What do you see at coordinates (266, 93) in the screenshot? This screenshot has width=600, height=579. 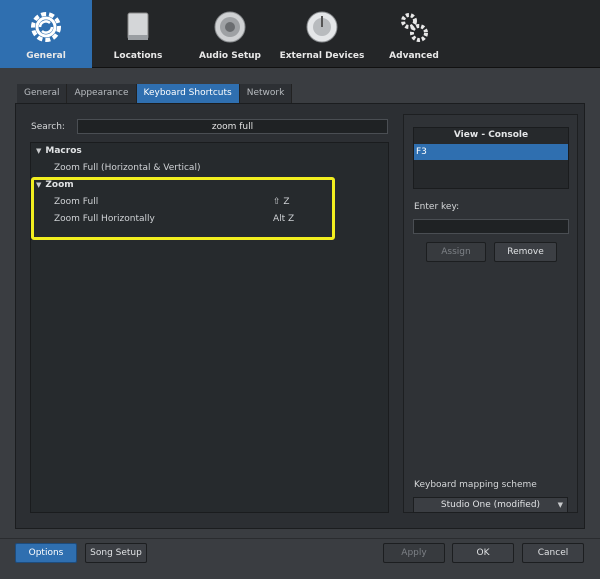 I see `tab-network: Network` at bounding box center [266, 93].